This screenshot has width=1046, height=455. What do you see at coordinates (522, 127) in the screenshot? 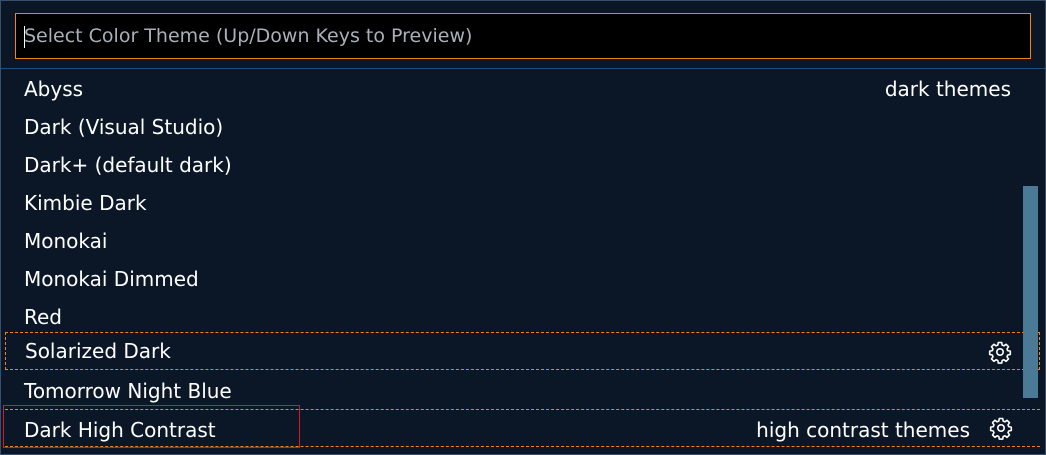
I see `theme-item-dark-visual-studio: Dark (Visual Studio)` at bounding box center [522, 127].